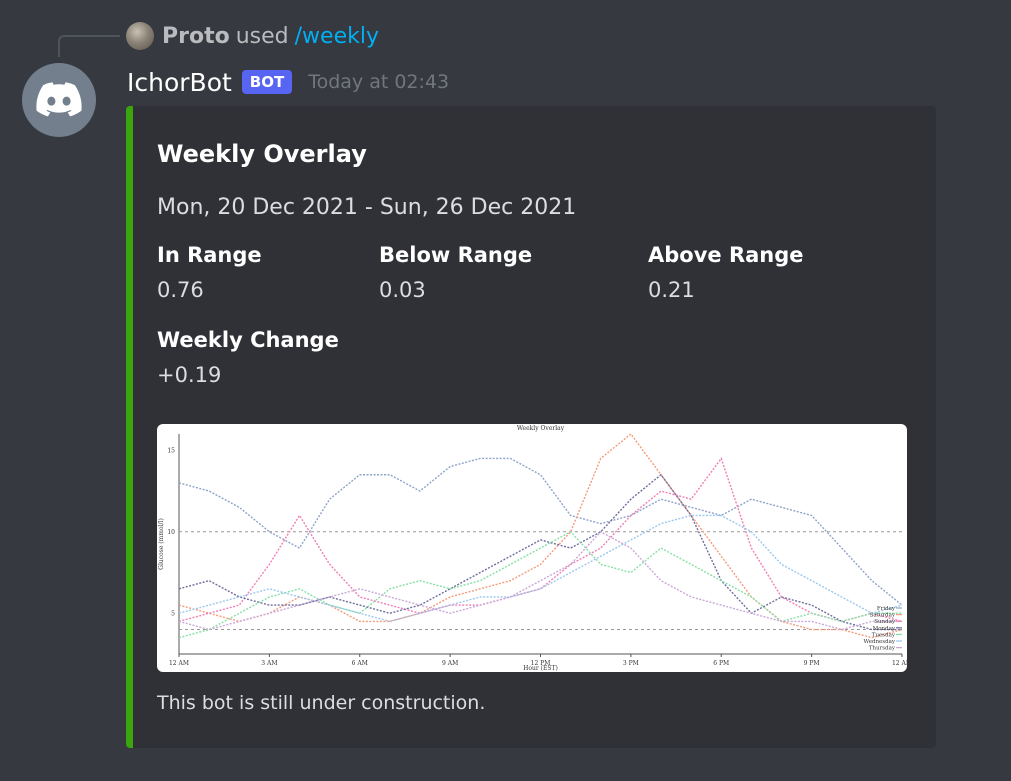 This screenshot has height=781, width=1011. Describe the element at coordinates (209, 272) in the screenshot. I see `field-in-range: In Range 0.76` at that location.